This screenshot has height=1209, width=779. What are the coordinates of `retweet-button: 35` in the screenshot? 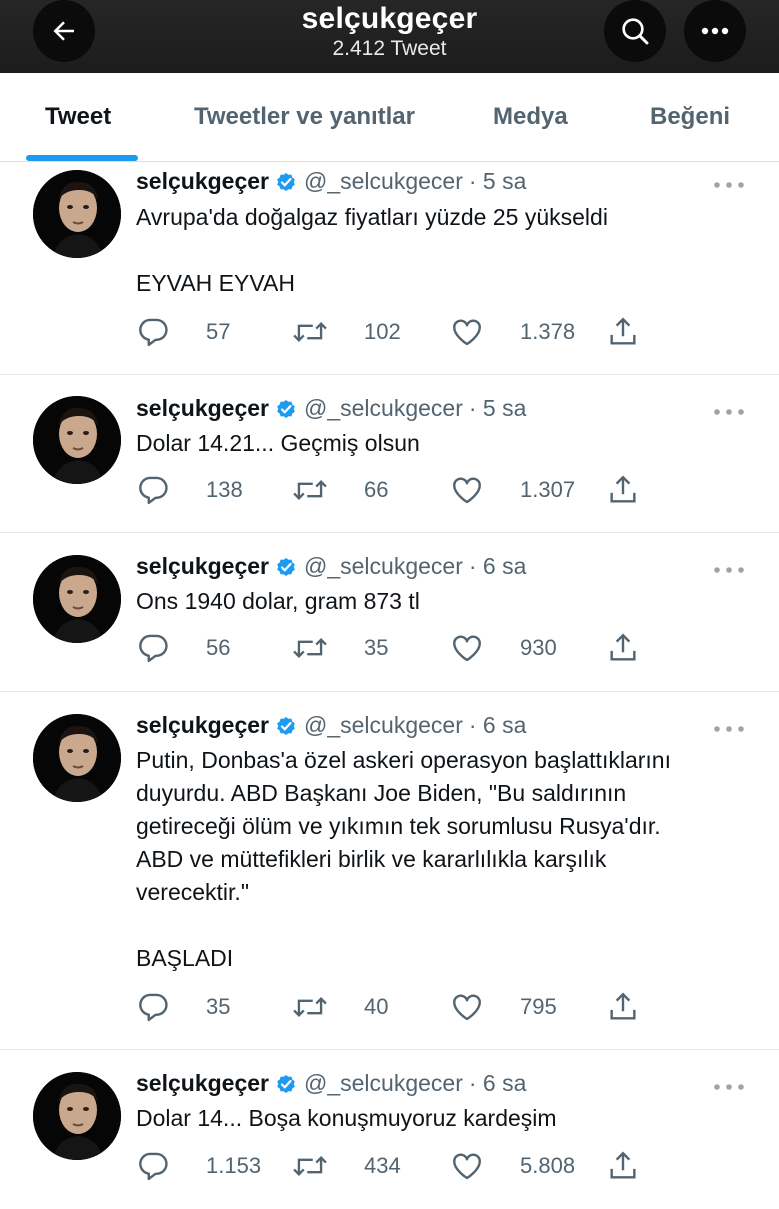 It's located at (340, 648).